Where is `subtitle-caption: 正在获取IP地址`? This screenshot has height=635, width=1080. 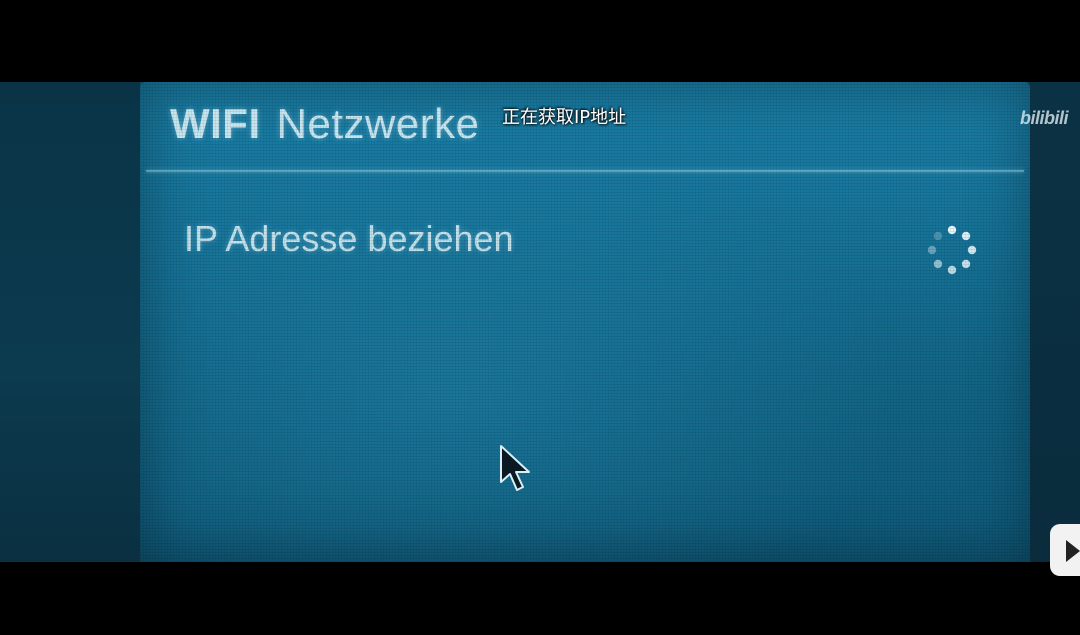 subtitle-caption: 正在获取IP地址 is located at coordinates (564, 117).